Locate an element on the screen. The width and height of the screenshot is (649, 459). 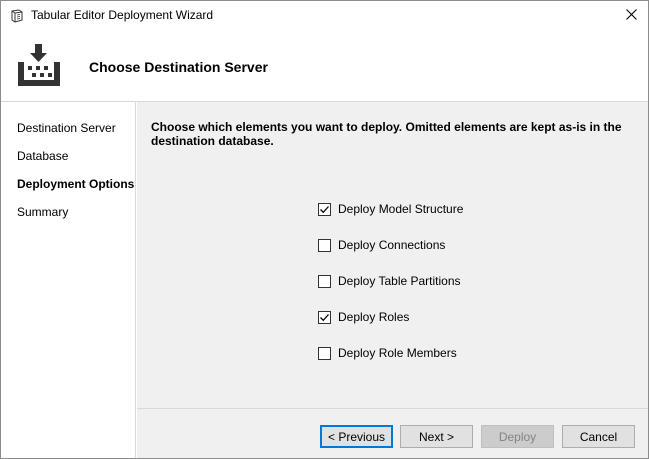
option-label: Deploy Table Partitions is located at coordinates (399, 281).